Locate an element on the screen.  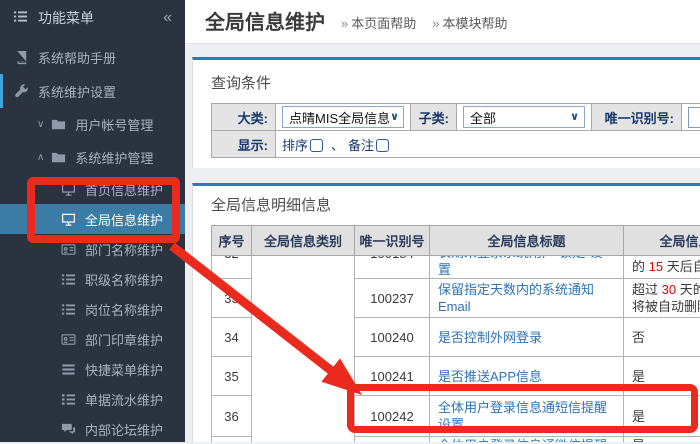
sidebar-item-label: 部门印章维护 is located at coordinates (124, 339).